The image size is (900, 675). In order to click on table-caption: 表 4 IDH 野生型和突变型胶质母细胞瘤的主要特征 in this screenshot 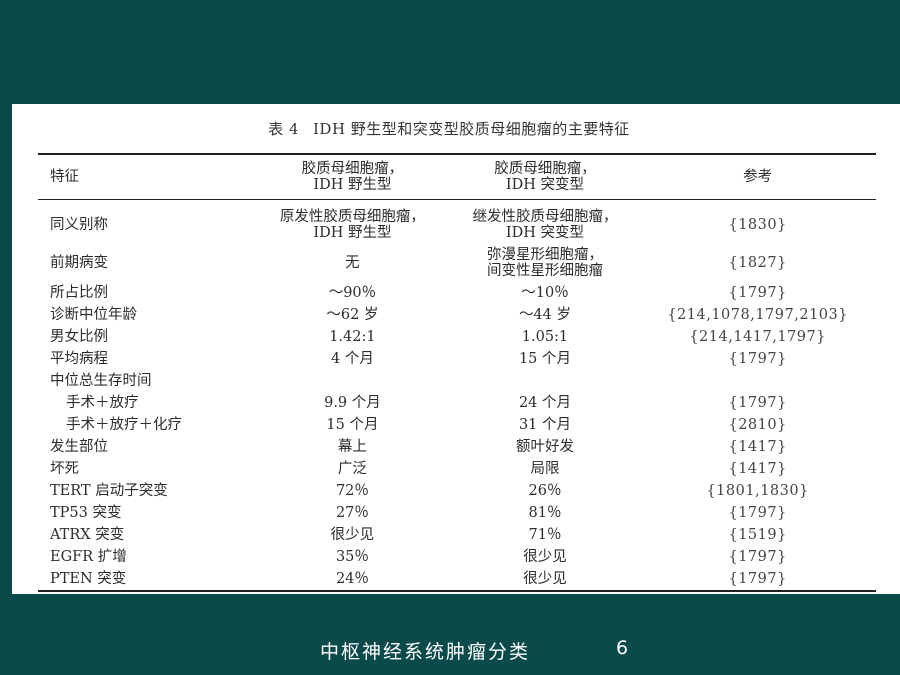, I will do `click(456, 128)`.